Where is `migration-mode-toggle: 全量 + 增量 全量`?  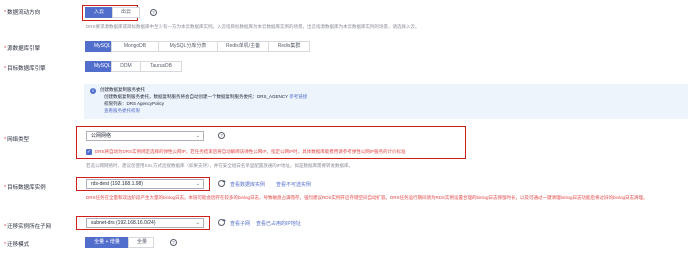
migration-mode-toggle: 全量 + 增量 全量 is located at coordinates (119, 242).